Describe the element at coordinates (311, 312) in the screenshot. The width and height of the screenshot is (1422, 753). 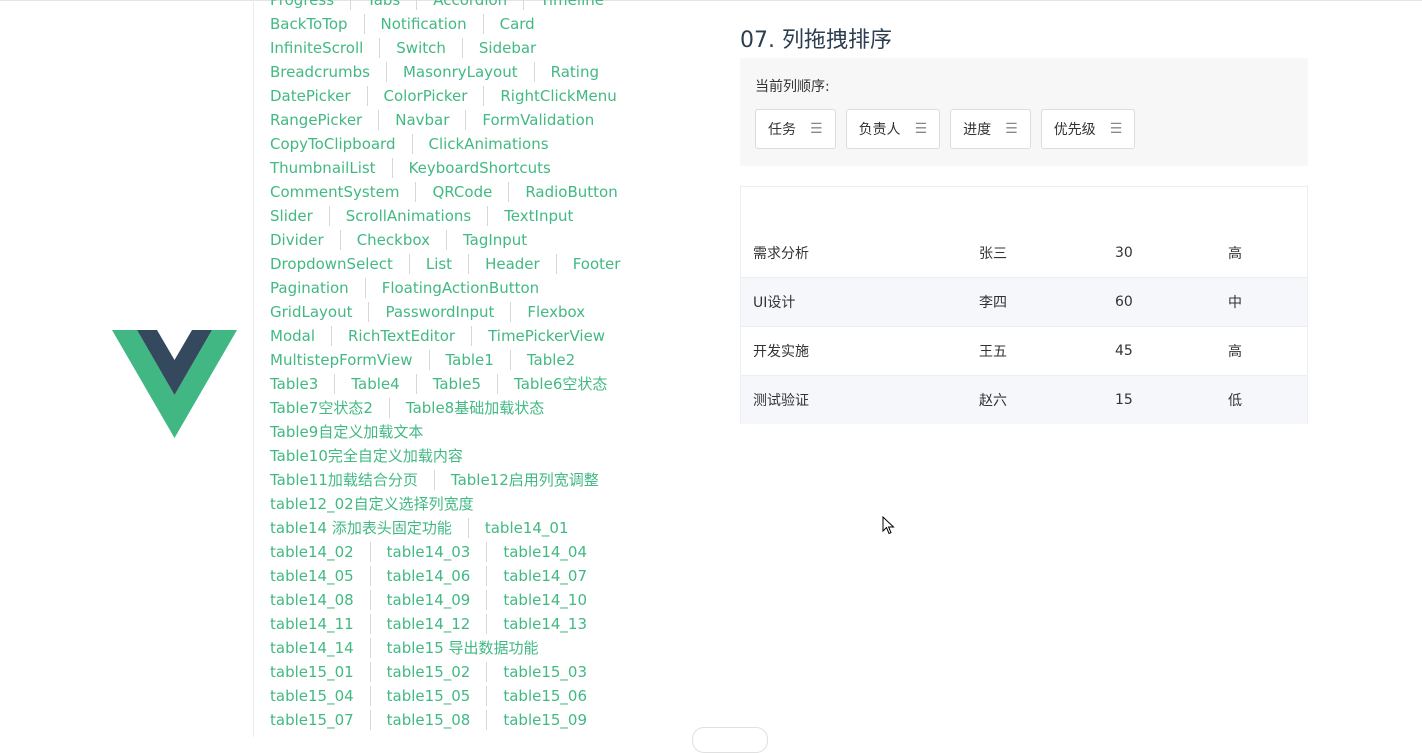
I see `nav-link: GridLayout` at that location.